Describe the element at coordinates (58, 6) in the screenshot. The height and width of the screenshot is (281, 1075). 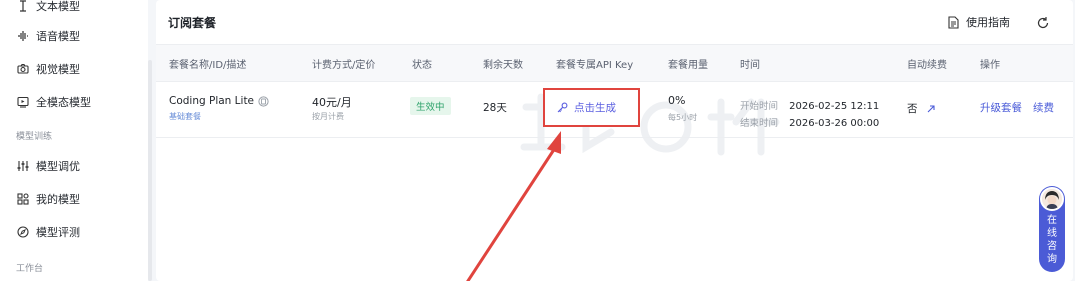
I see `sidebar-item-label: 文本模型` at that location.